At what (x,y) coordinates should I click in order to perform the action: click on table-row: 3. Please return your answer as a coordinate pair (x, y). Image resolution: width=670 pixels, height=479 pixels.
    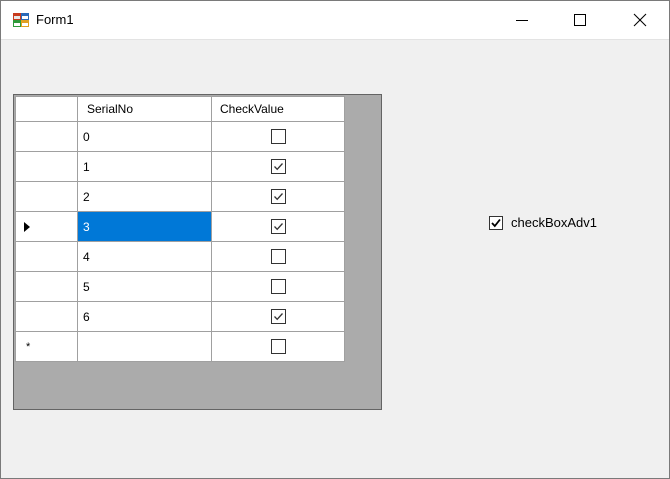
    Looking at the image, I should click on (180, 226).